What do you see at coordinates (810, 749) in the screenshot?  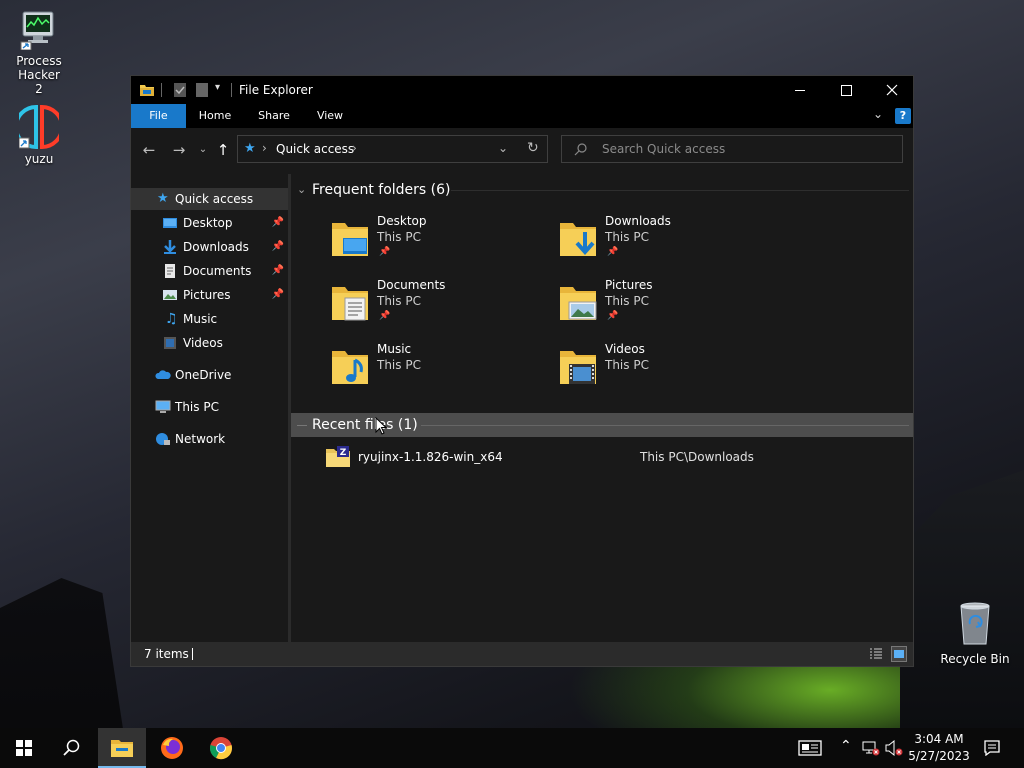 I see `news-widget-icon` at bounding box center [810, 749].